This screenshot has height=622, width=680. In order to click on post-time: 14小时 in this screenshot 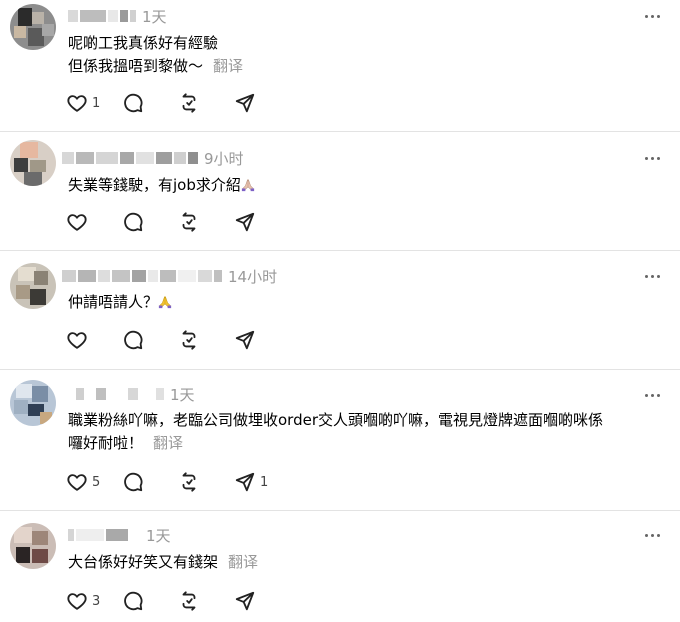, I will do `click(252, 276)`.